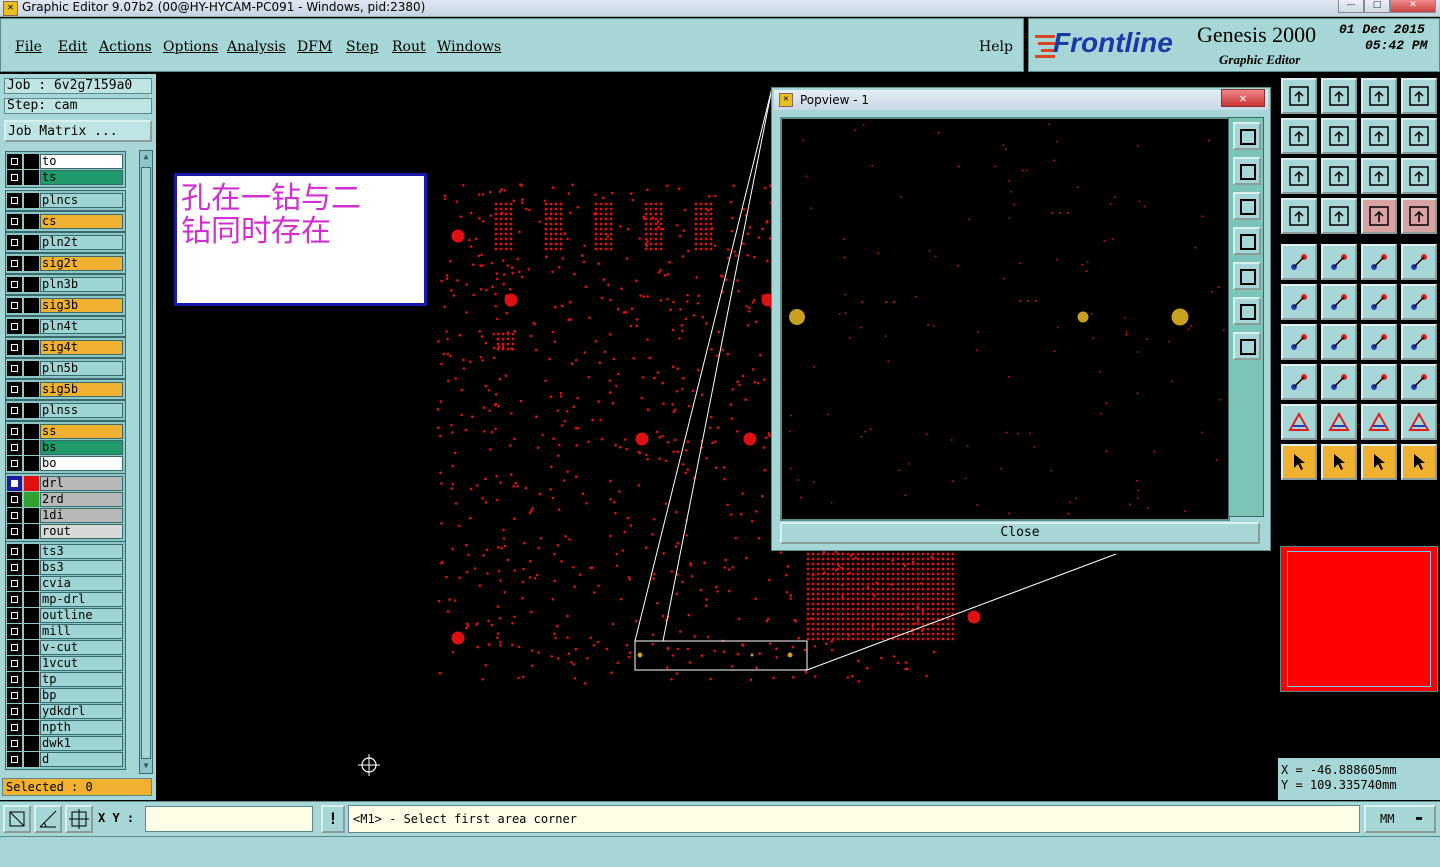  I want to click on layer-row-tp: tp, so click(65, 679).